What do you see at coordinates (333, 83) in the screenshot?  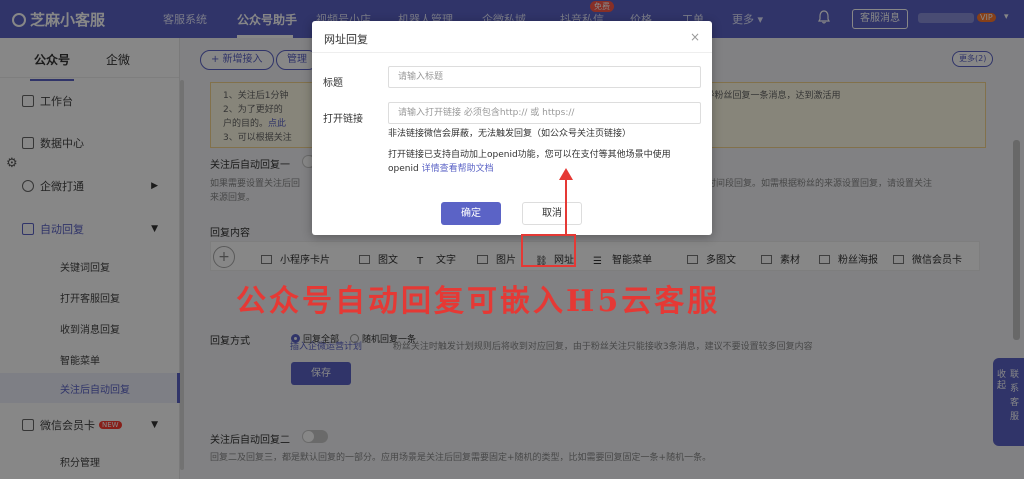 I see `title-field-label: 标题` at bounding box center [333, 83].